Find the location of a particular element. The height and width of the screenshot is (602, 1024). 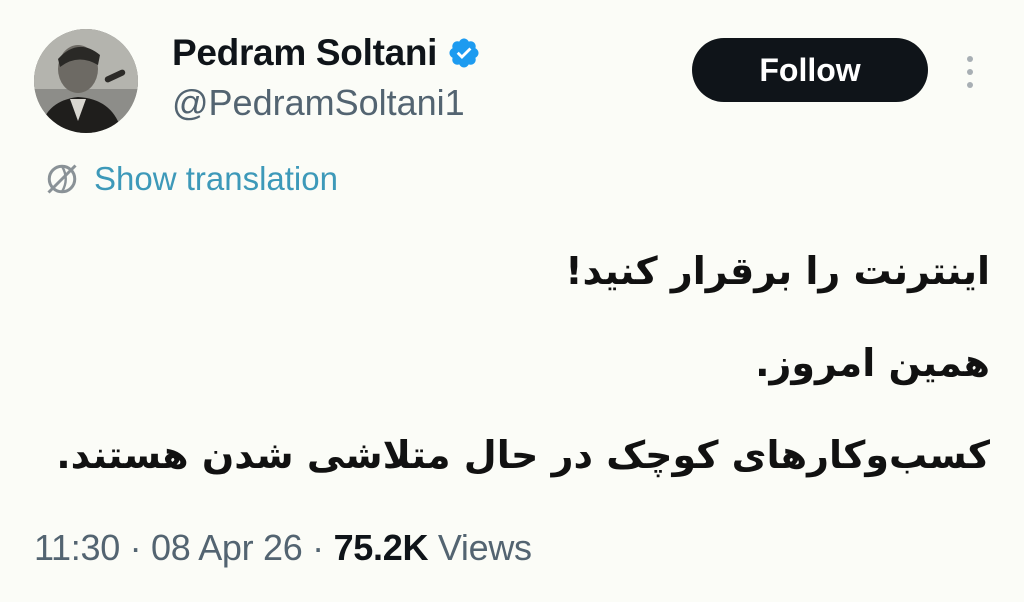

views-label: Views is located at coordinates (484, 547).